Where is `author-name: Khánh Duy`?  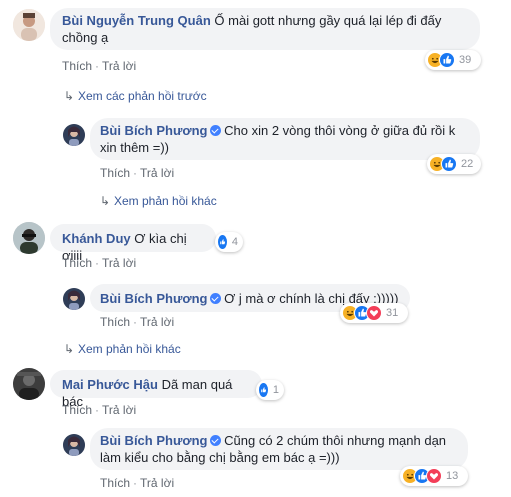 author-name: Khánh Duy is located at coordinates (96, 238).